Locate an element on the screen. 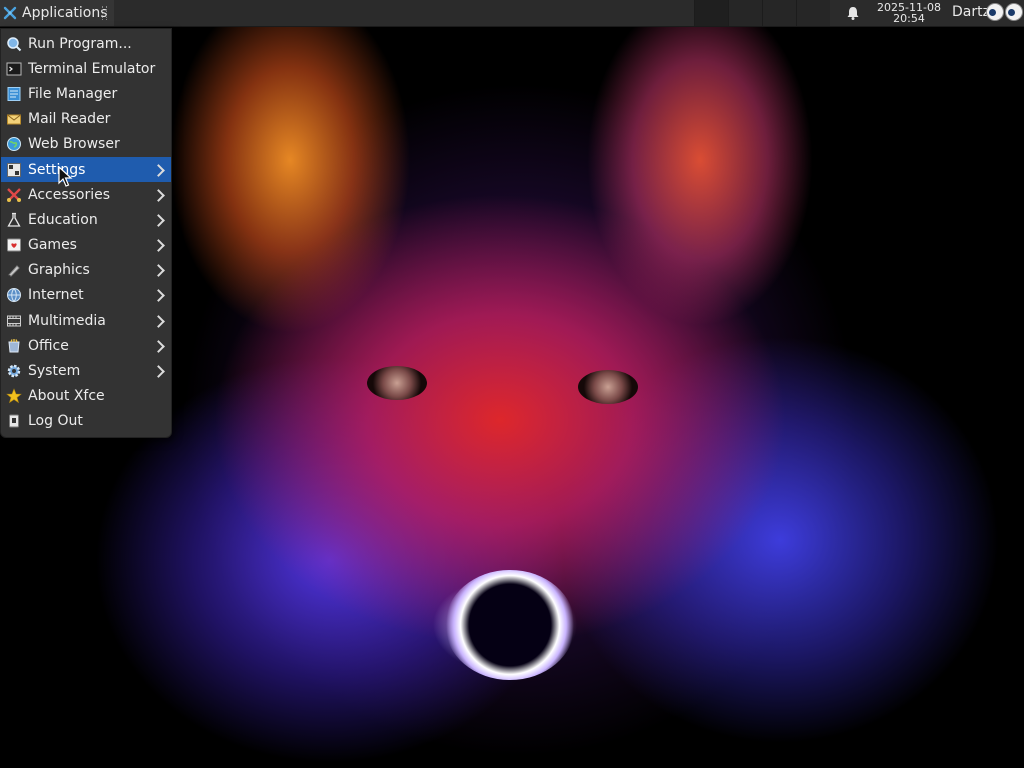 The image size is (1024, 768). run-program-icon is located at coordinates (14, 43).